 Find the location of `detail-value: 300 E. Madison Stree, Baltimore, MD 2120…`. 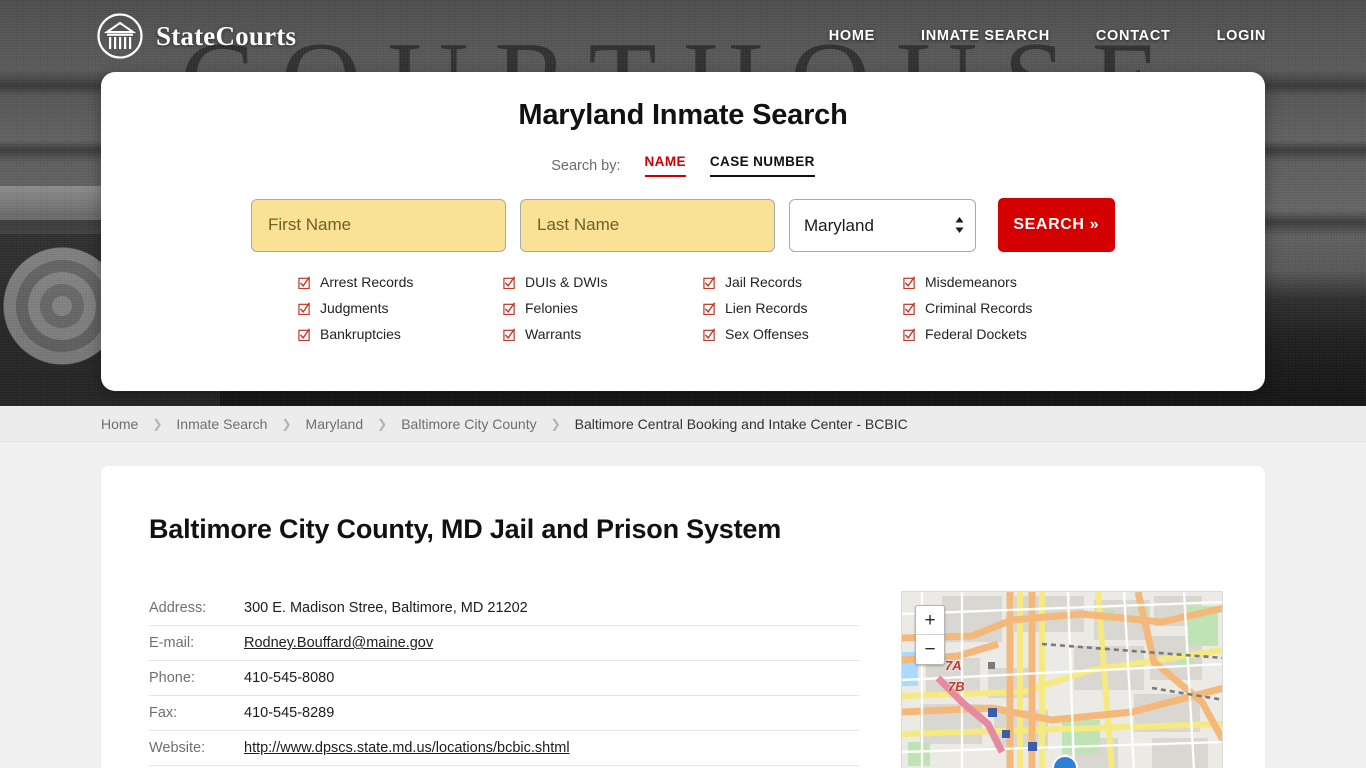

detail-value: 300 E. Madison Stree, Baltimore, MD 2120… is located at coordinates (386, 608).